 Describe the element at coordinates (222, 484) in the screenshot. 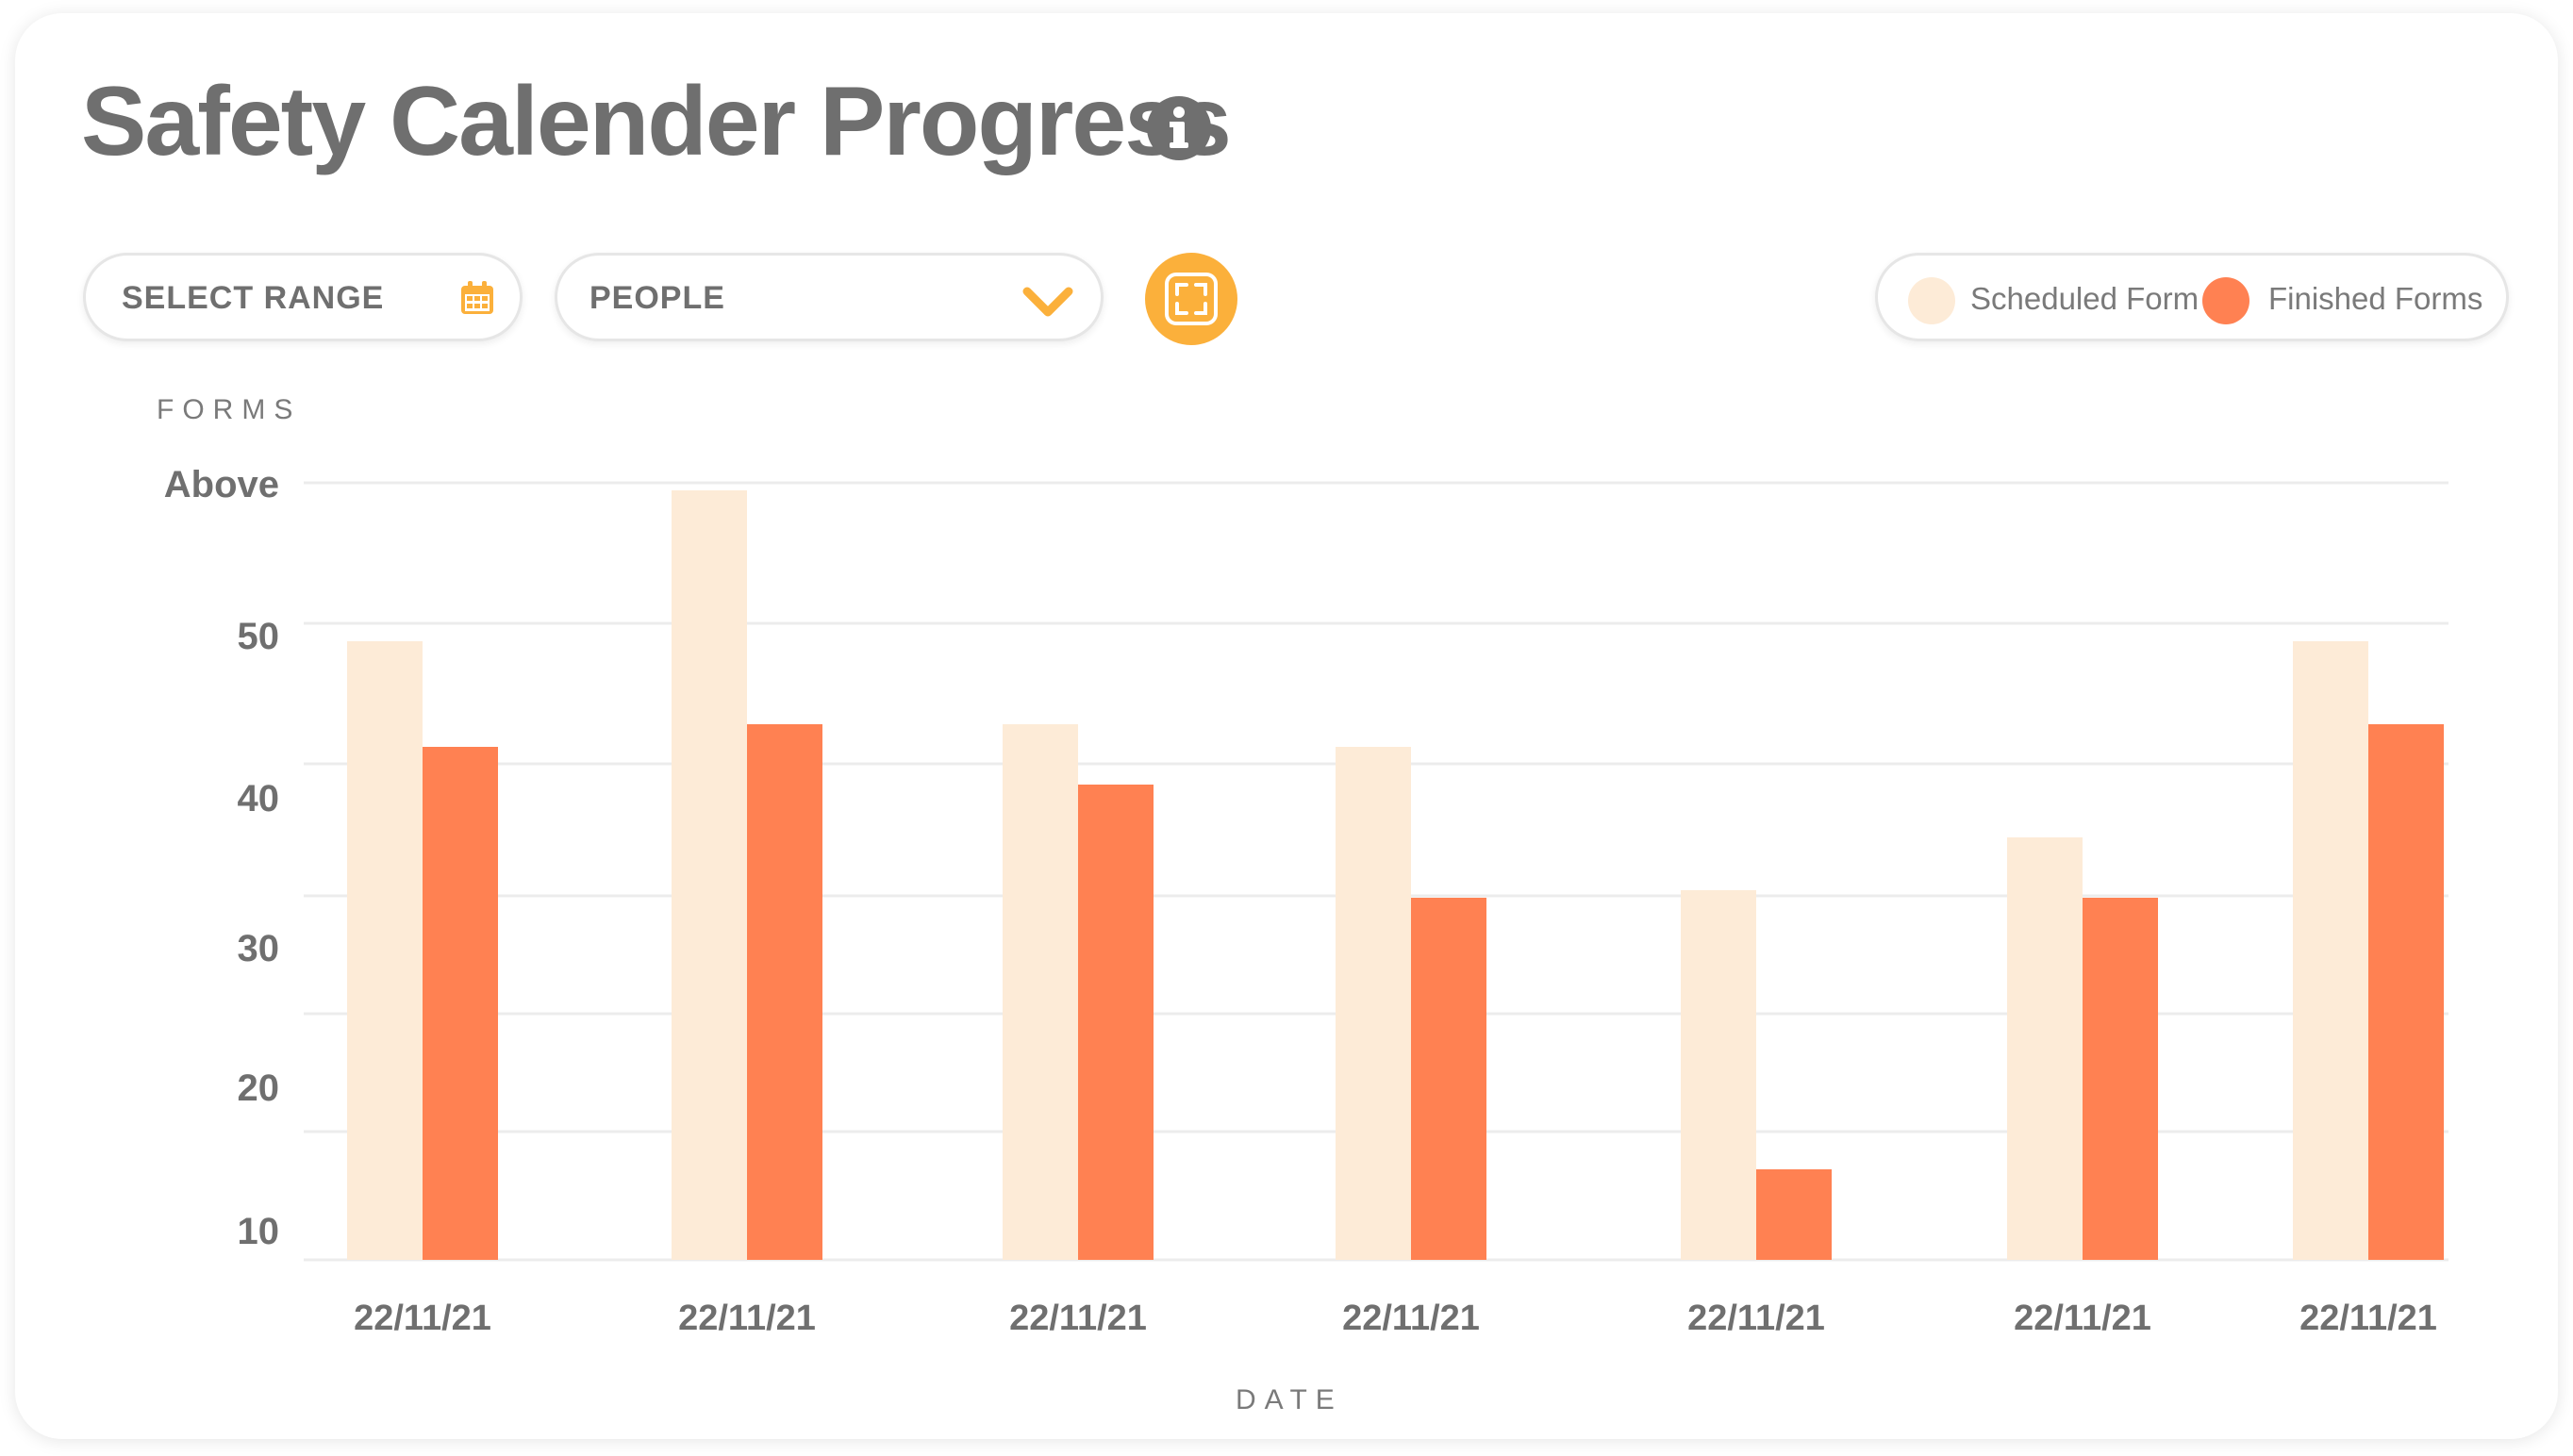

I see `y-tick-label: Above` at that location.